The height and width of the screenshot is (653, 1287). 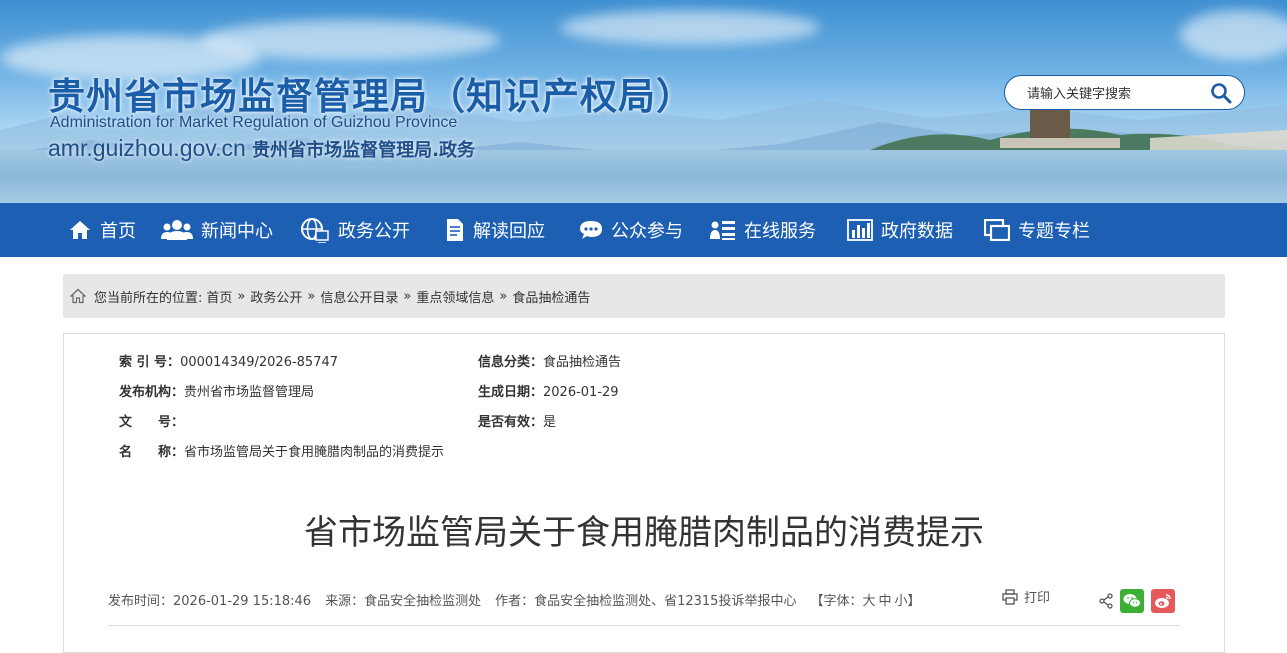 I want to click on wechat-icon, so click(x=1132, y=601).